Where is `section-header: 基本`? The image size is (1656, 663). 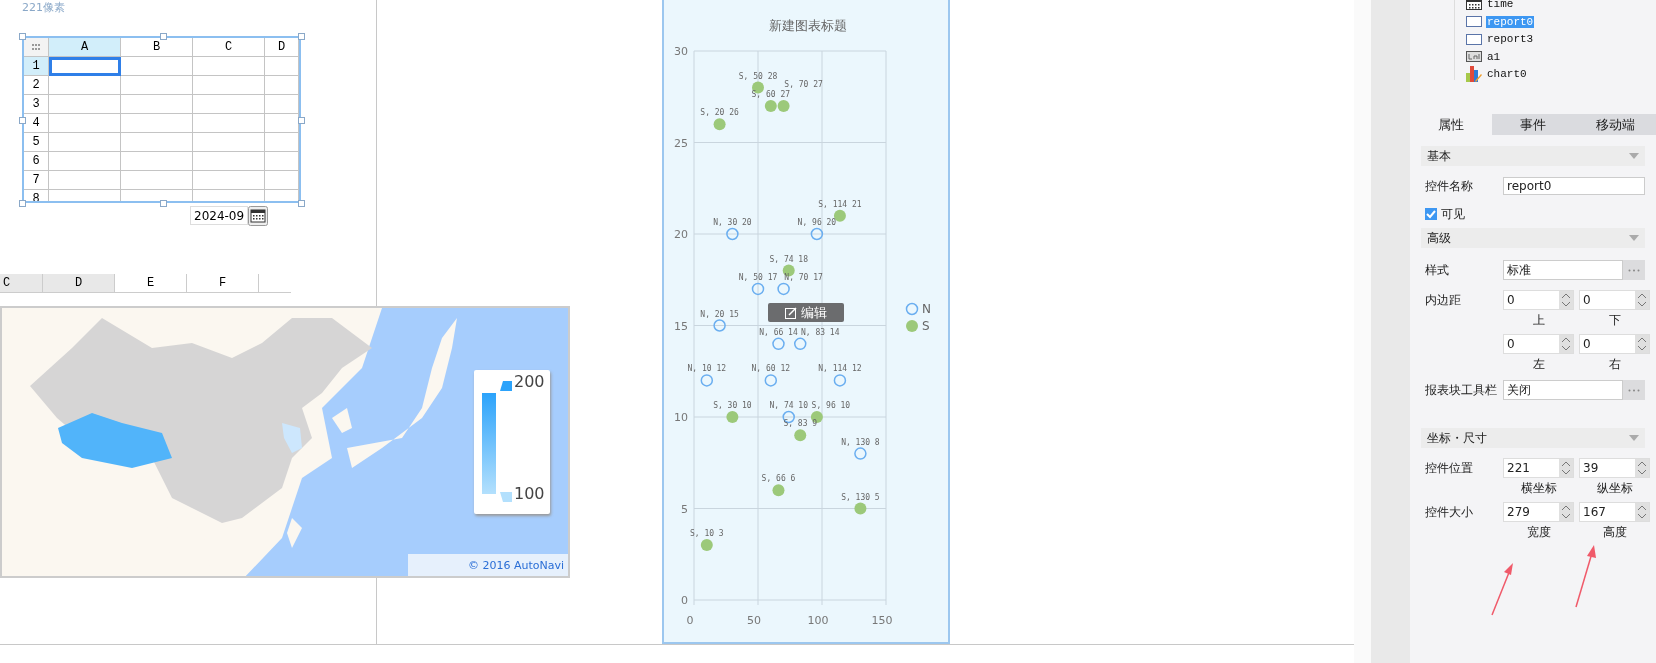
section-header: 基本 is located at coordinates (1533, 156).